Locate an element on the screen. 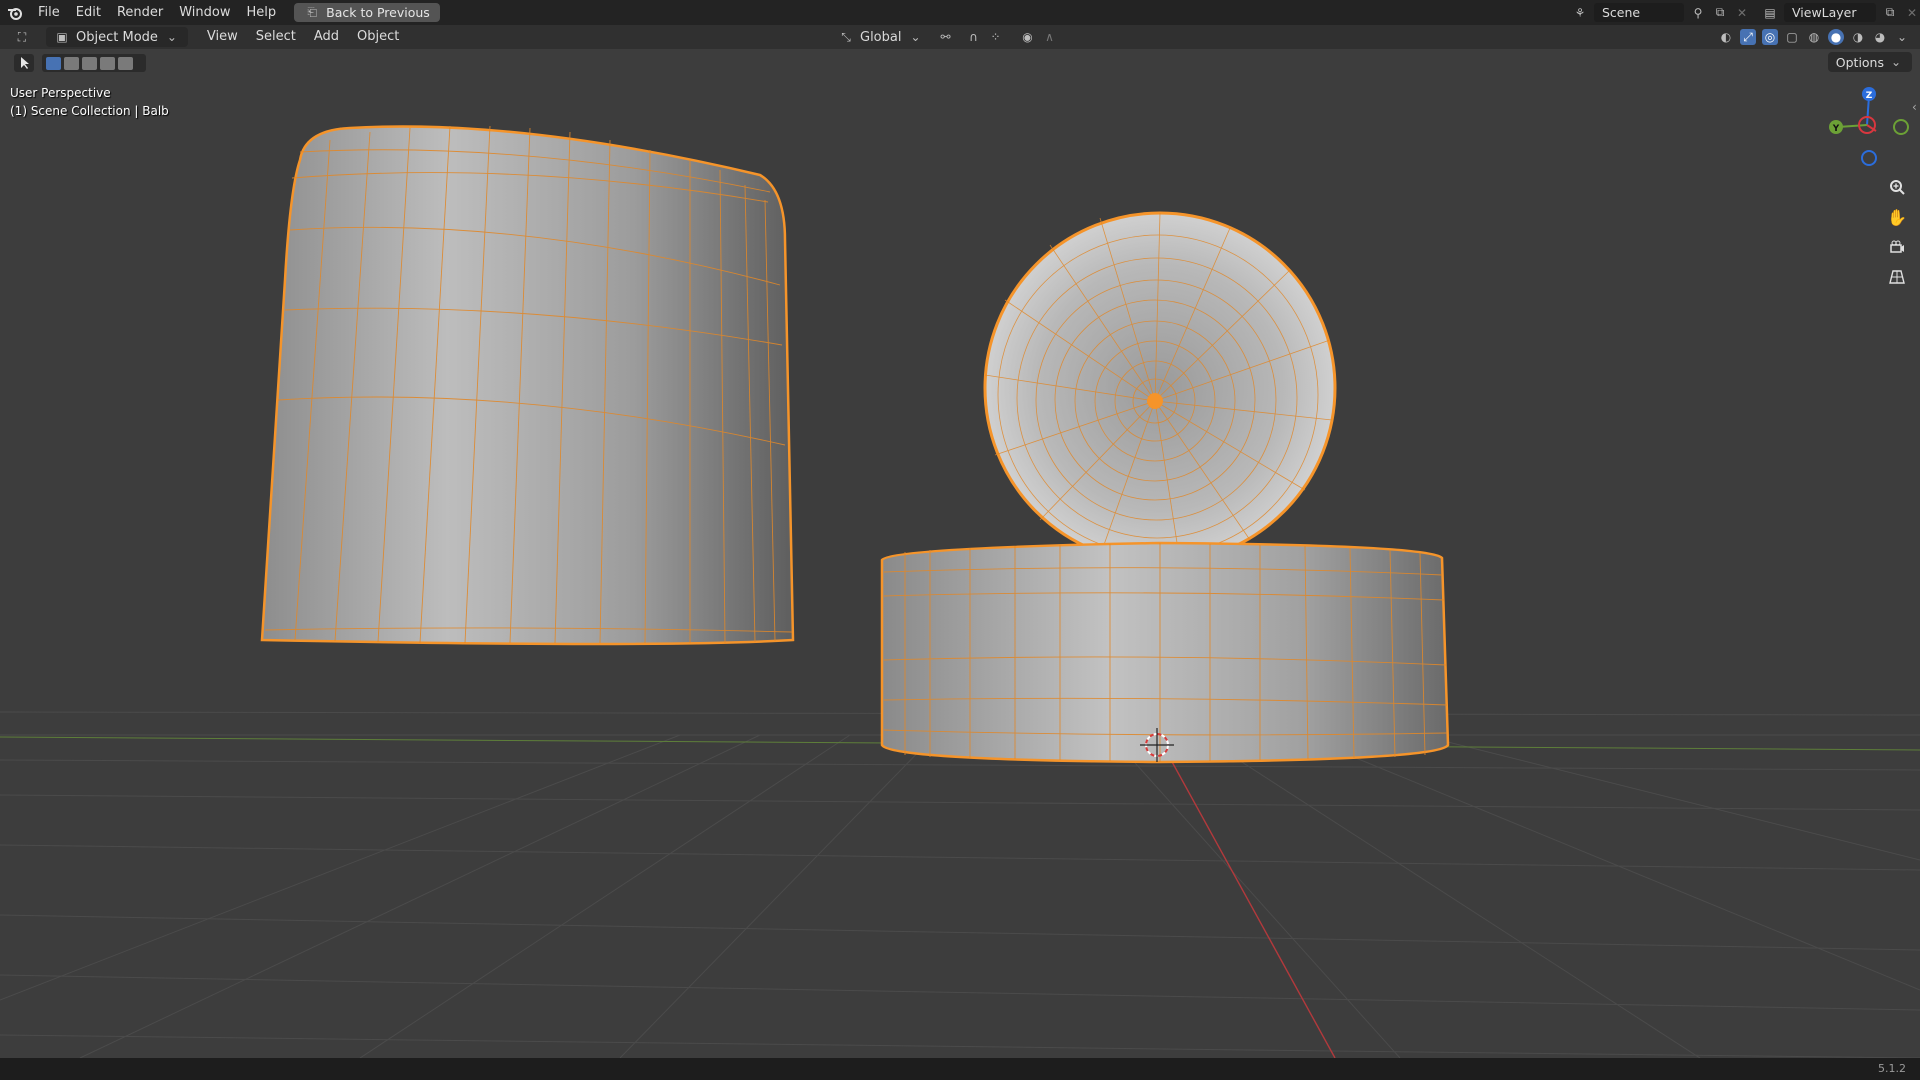  orientation-icon: ⤡ is located at coordinates (846, 36).